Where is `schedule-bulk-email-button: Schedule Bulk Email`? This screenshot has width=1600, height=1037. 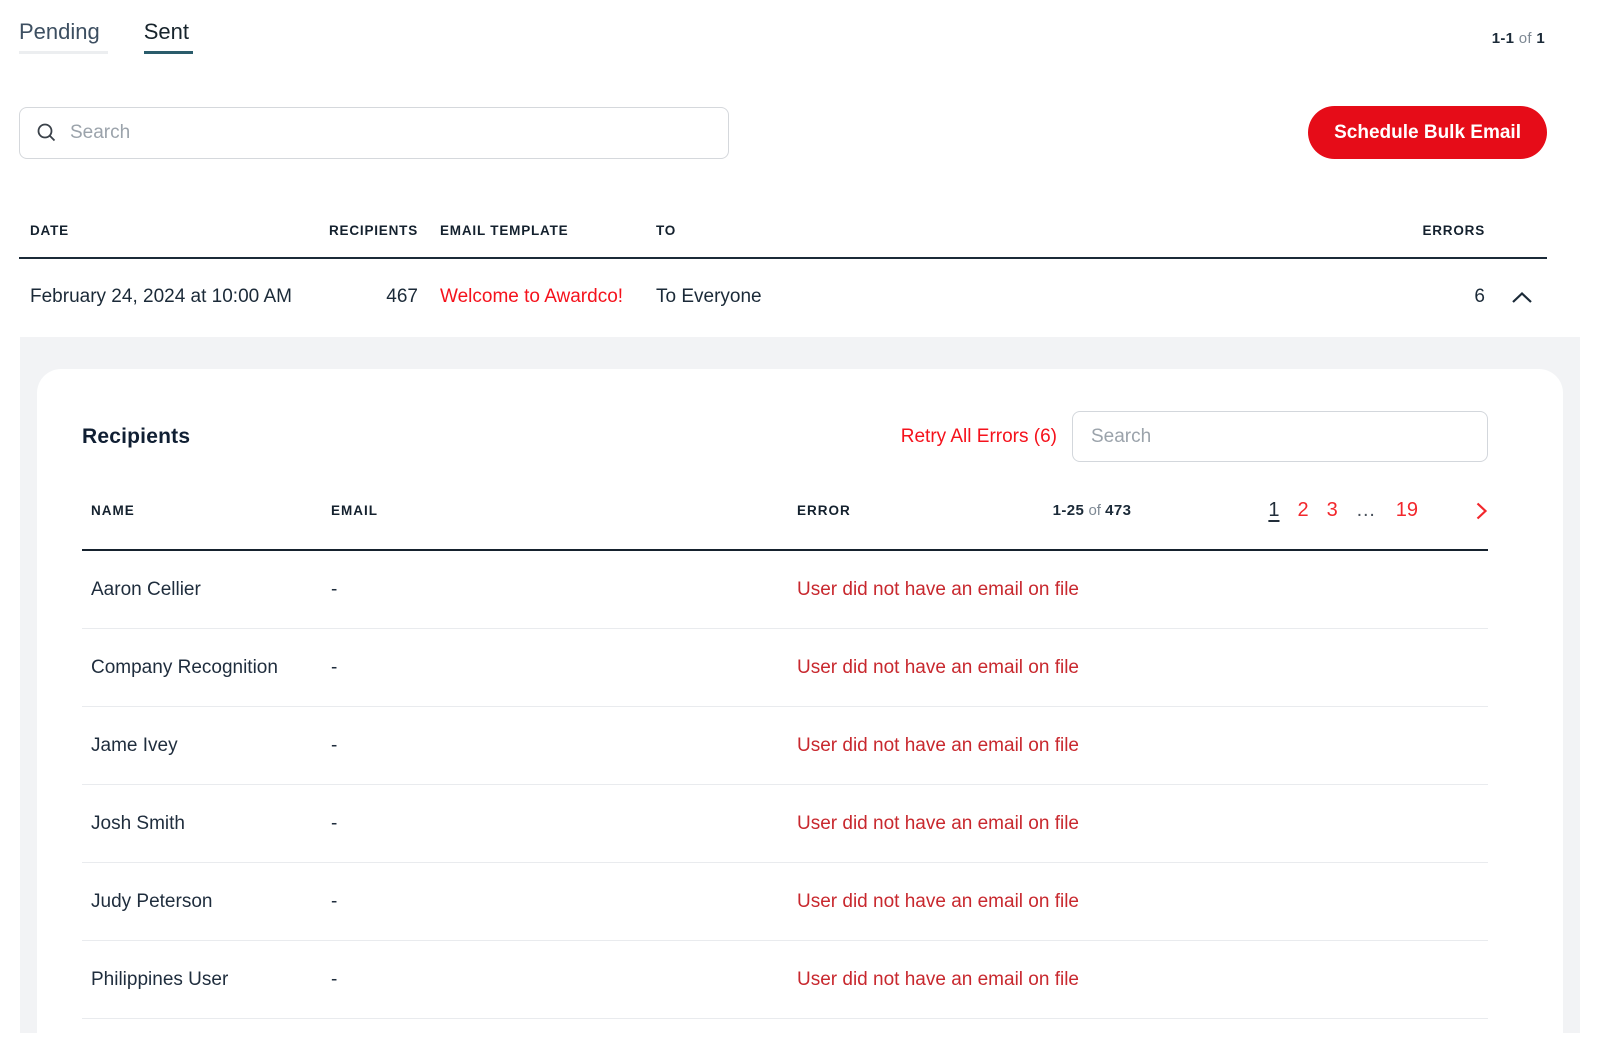
schedule-bulk-email-button: Schedule Bulk Email is located at coordinates (1427, 132).